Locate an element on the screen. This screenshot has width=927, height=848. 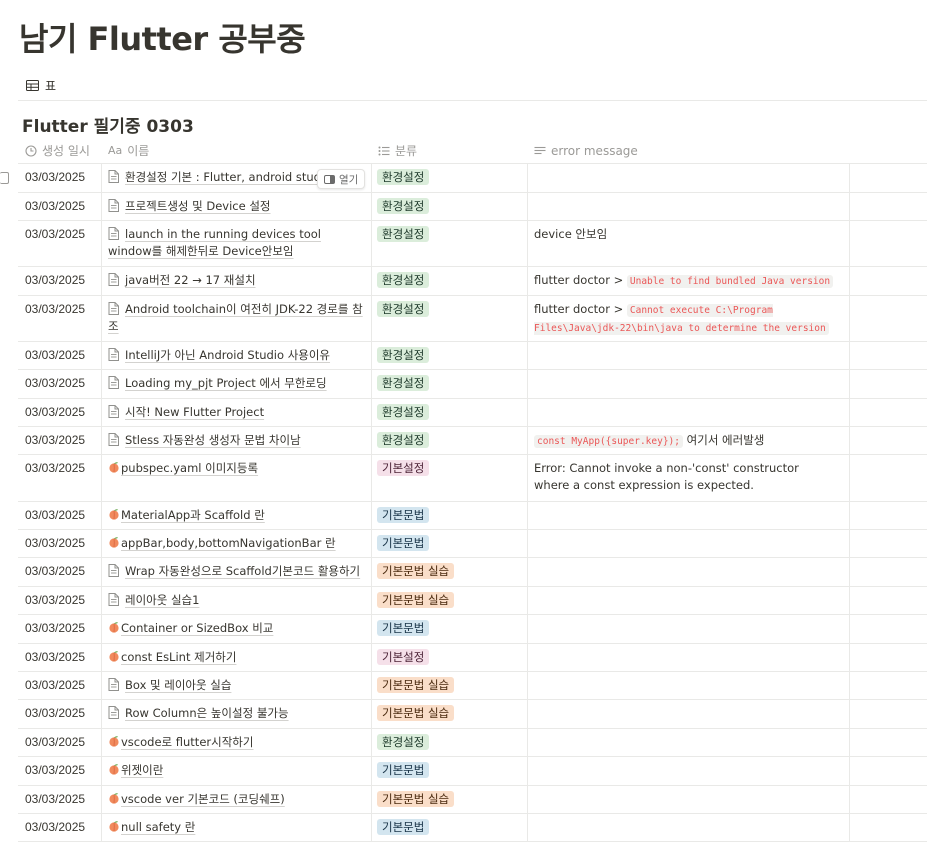
column-divider is located at coordinates (527, 281).